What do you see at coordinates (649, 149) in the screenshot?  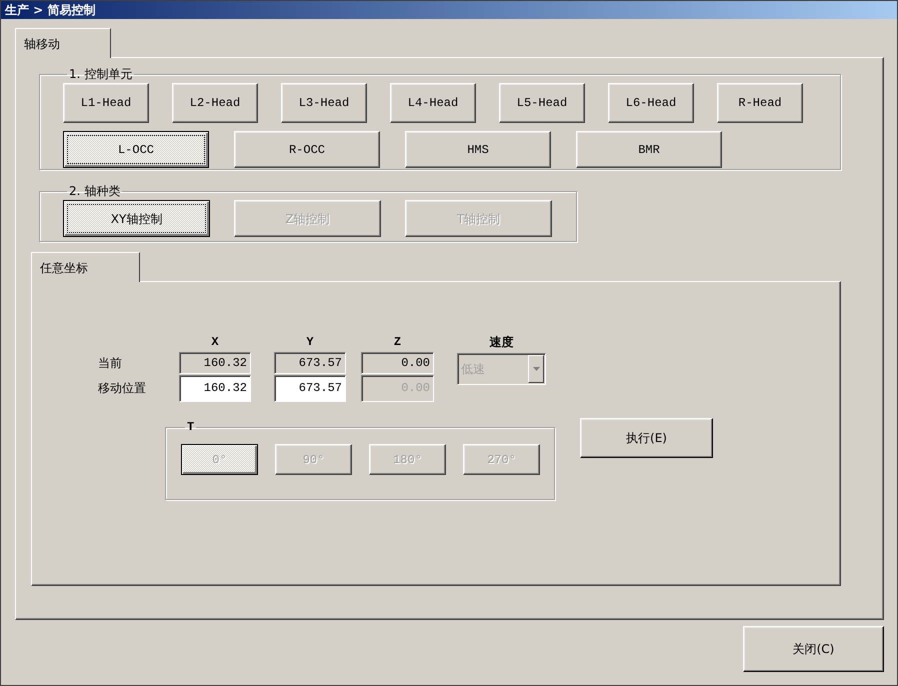 I see `unit-button: BMR` at bounding box center [649, 149].